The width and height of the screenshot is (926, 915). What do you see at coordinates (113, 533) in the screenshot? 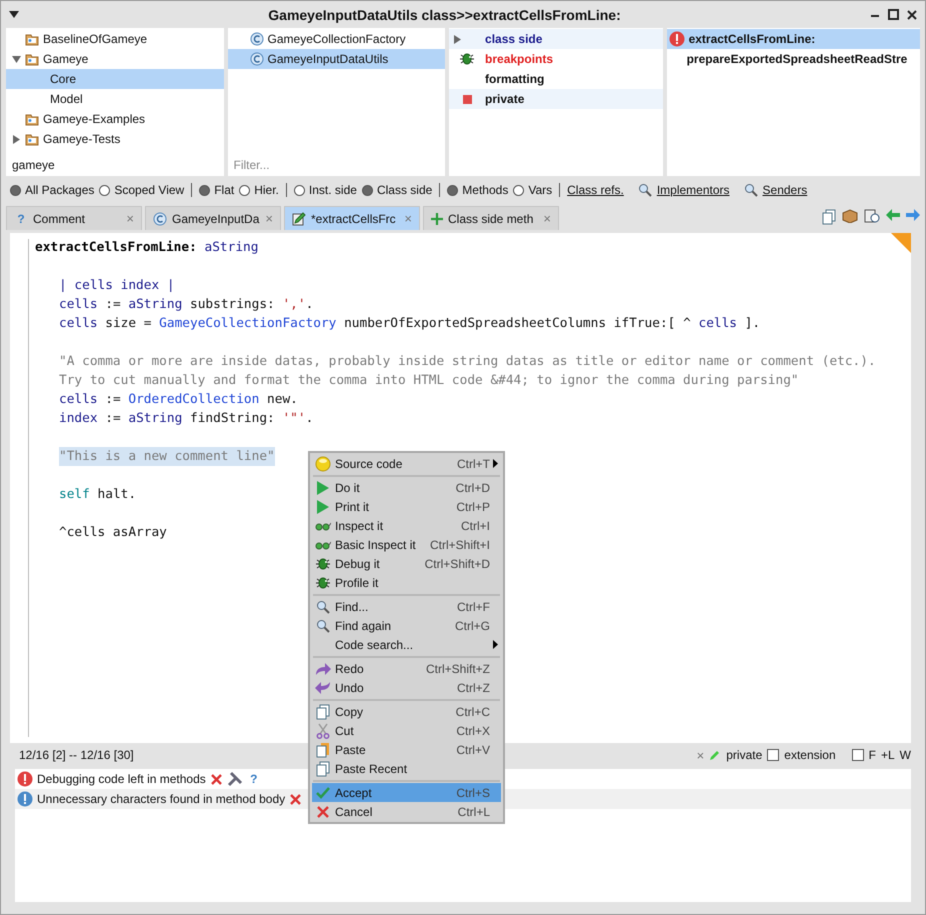
I see `code-line: ^cells asArray` at bounding box center [113, 533].